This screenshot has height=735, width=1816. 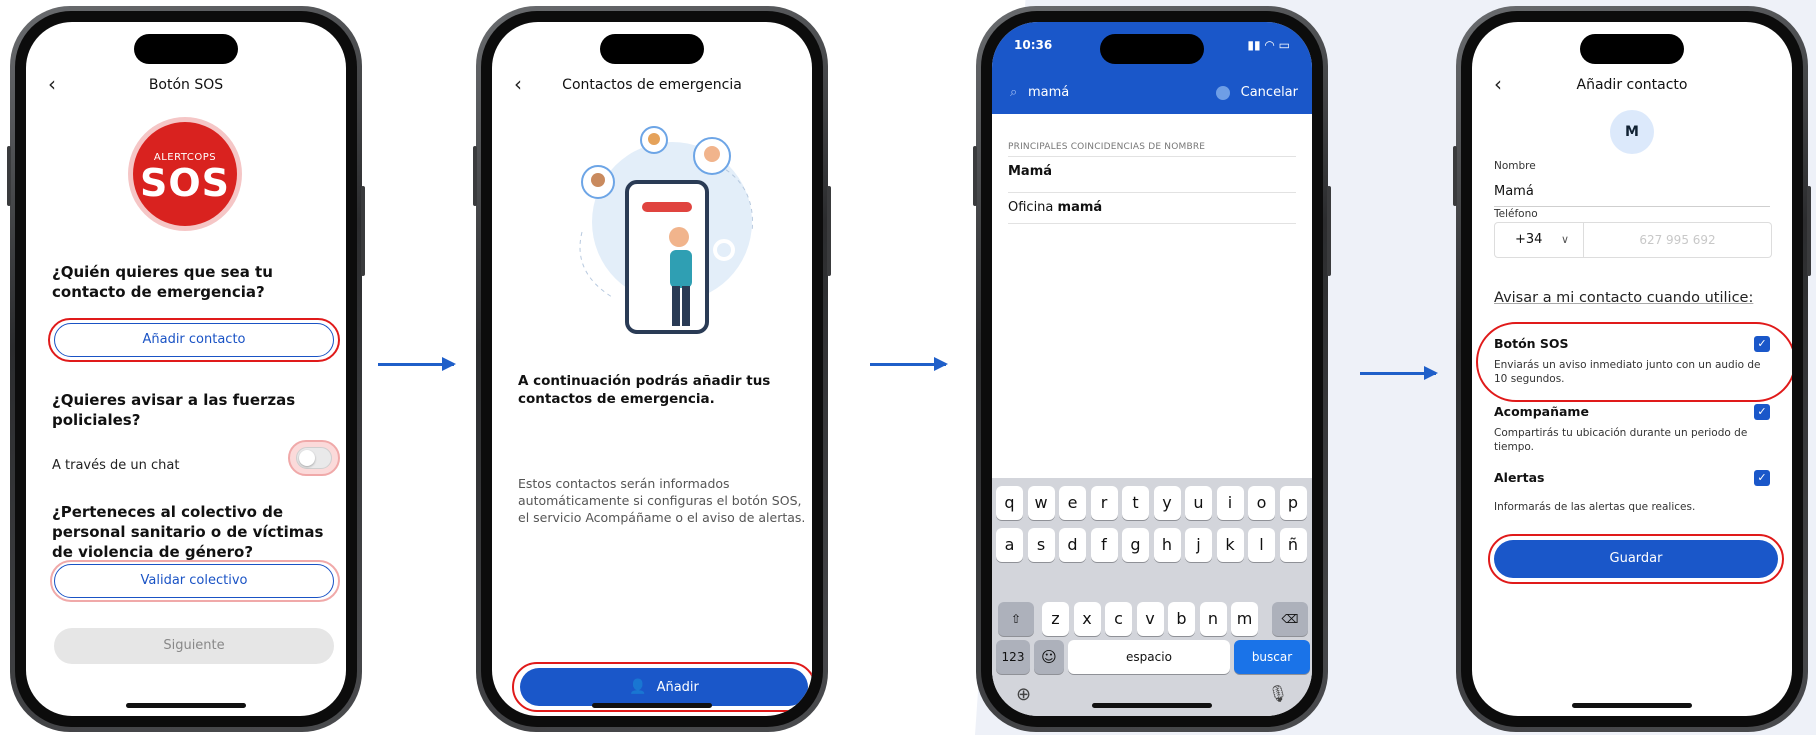 What do you see at coordinates (1762, 412) in the screenshot?
I see `option-accompany-checkbox: ✓` at bounding box center [1762, 412].